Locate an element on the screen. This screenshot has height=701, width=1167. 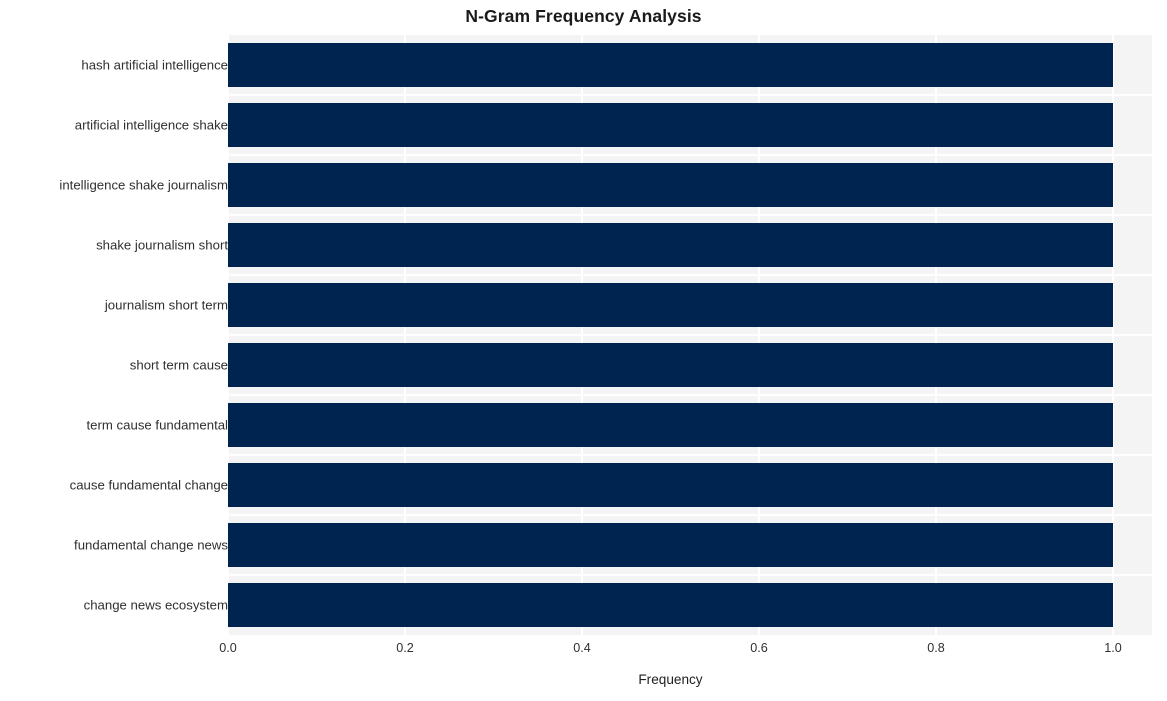
y-tick-label: artificial intelligence shake is located at coordinates (151, 125).